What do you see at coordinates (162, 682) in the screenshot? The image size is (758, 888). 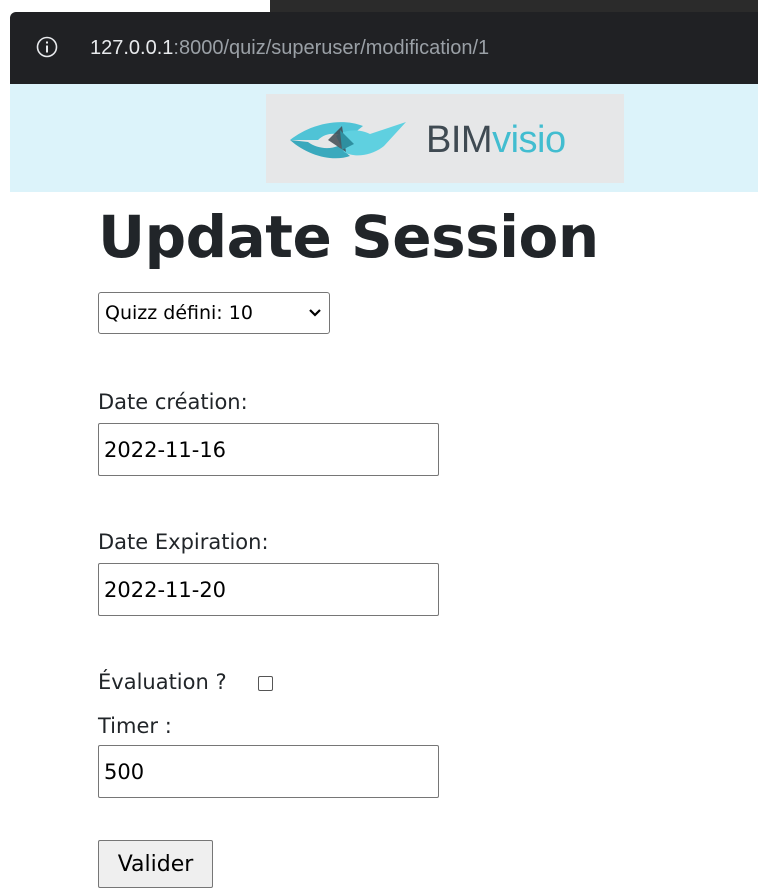 I see `evaluation-label: Évaluation ?` at bounding box center [162, 682].